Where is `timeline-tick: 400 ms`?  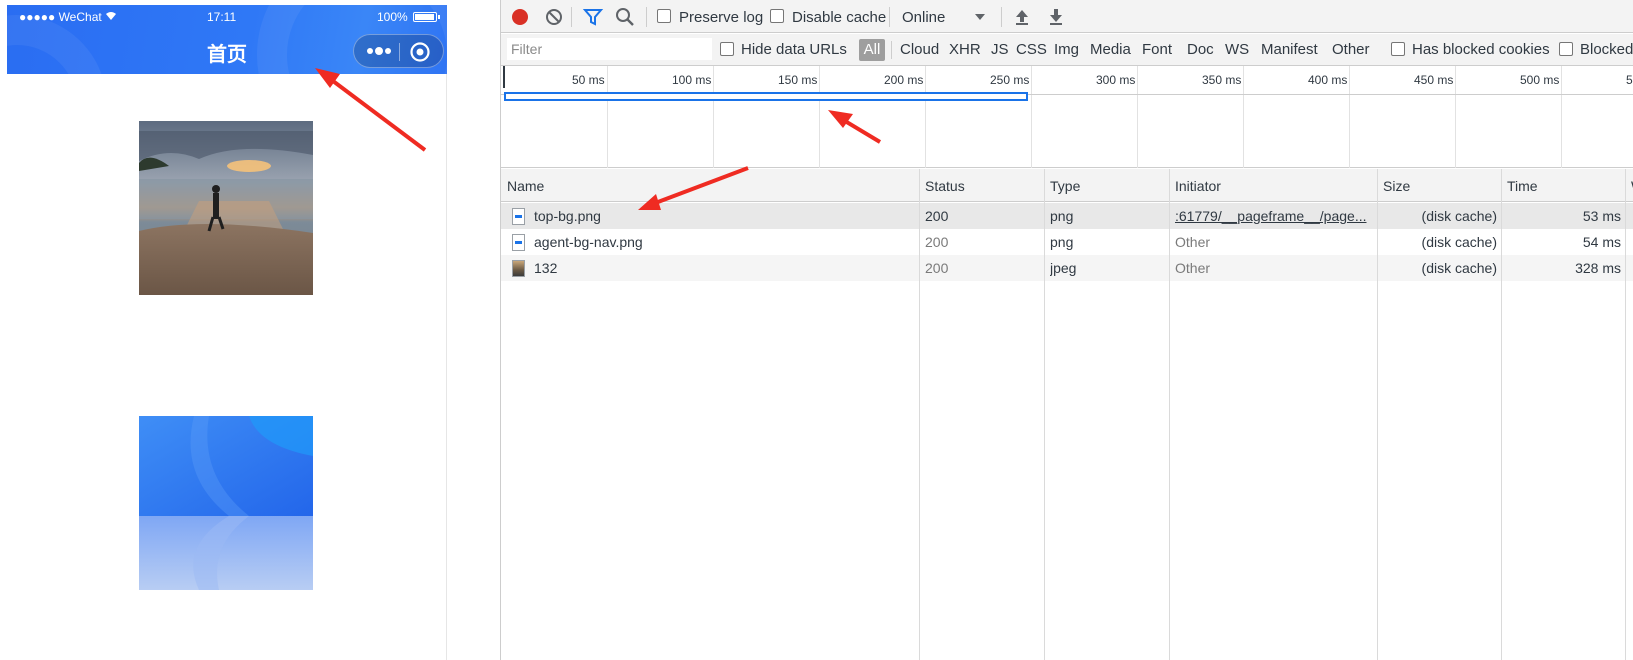
timeline-tick: 400 ms is located at coordinates (1328, 80).